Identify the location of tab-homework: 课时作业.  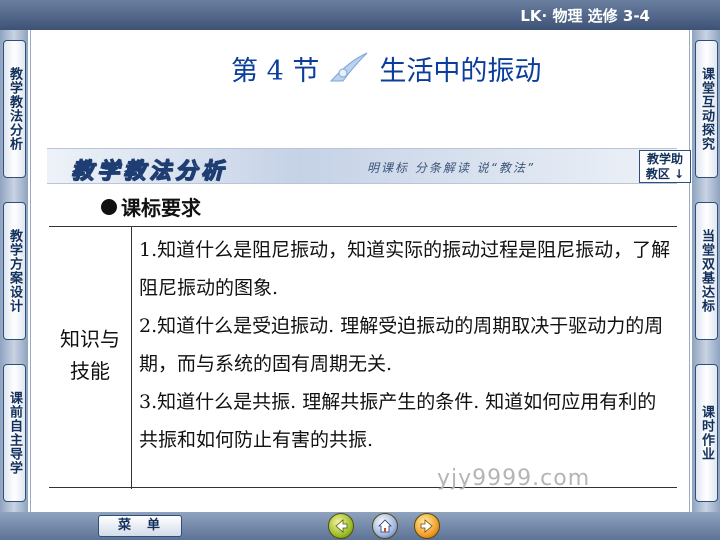
(706, 433).